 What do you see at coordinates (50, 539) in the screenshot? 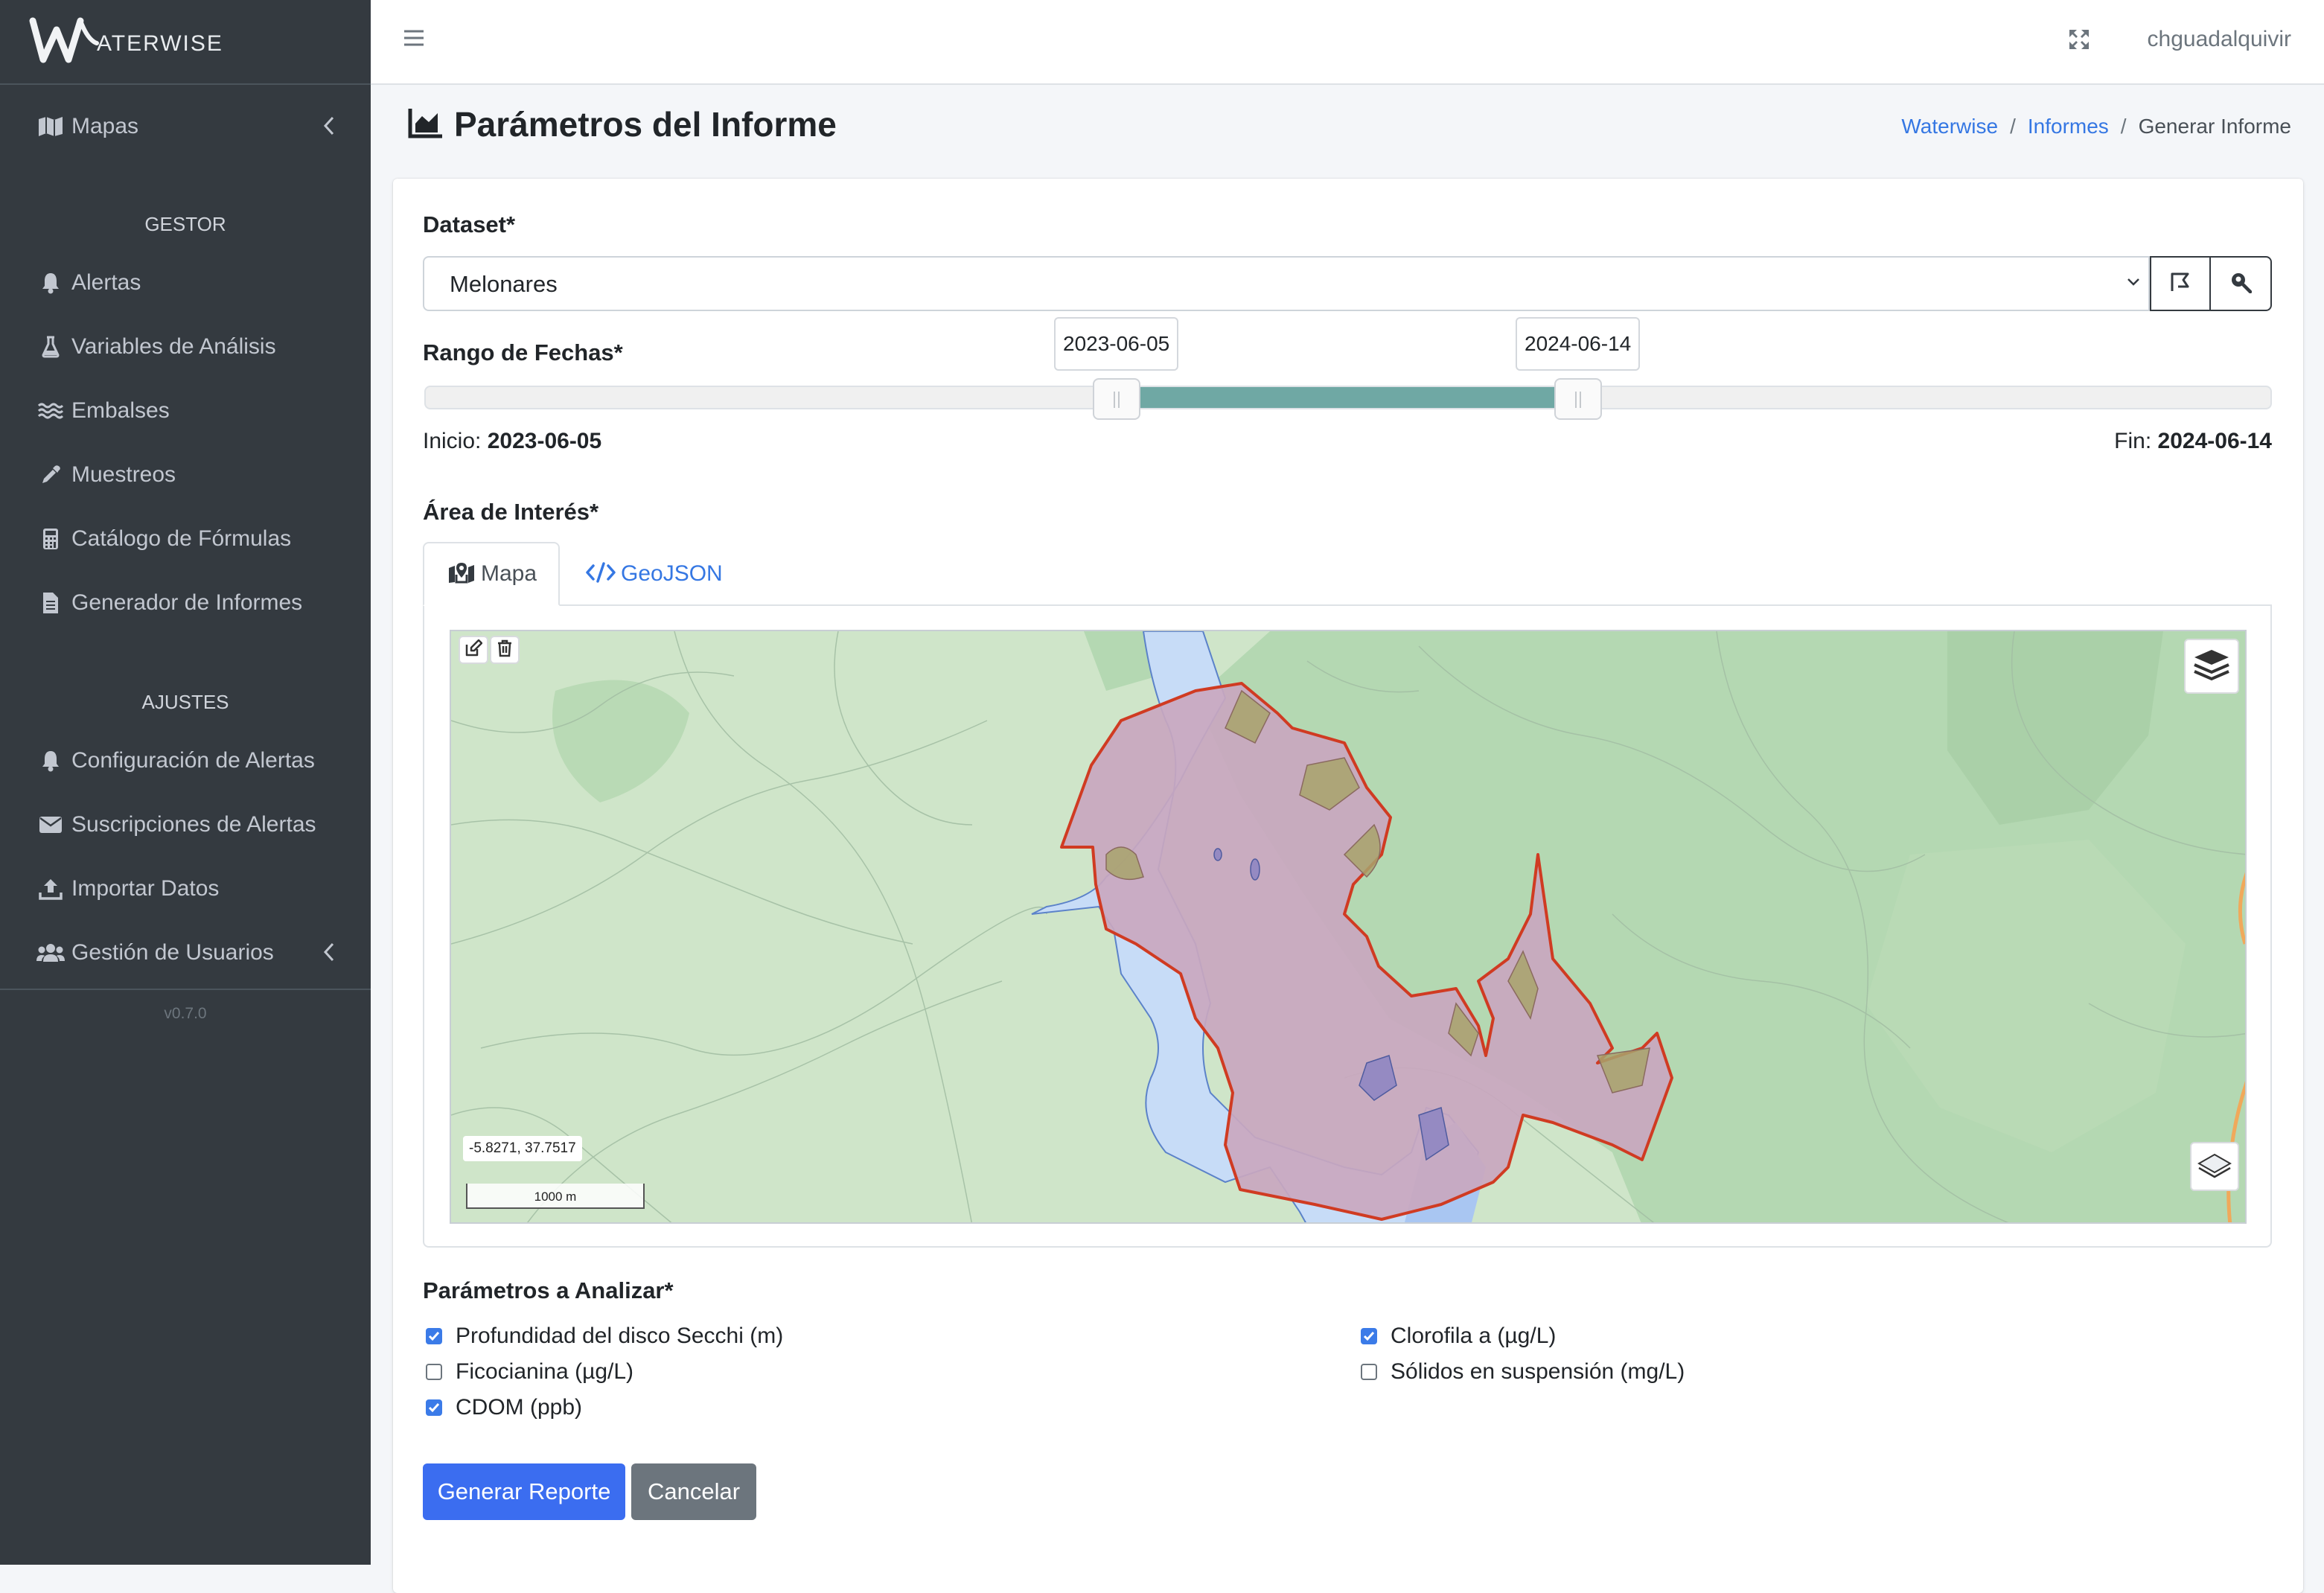
I see `calculator-icon` at bounding box center [50, 539].